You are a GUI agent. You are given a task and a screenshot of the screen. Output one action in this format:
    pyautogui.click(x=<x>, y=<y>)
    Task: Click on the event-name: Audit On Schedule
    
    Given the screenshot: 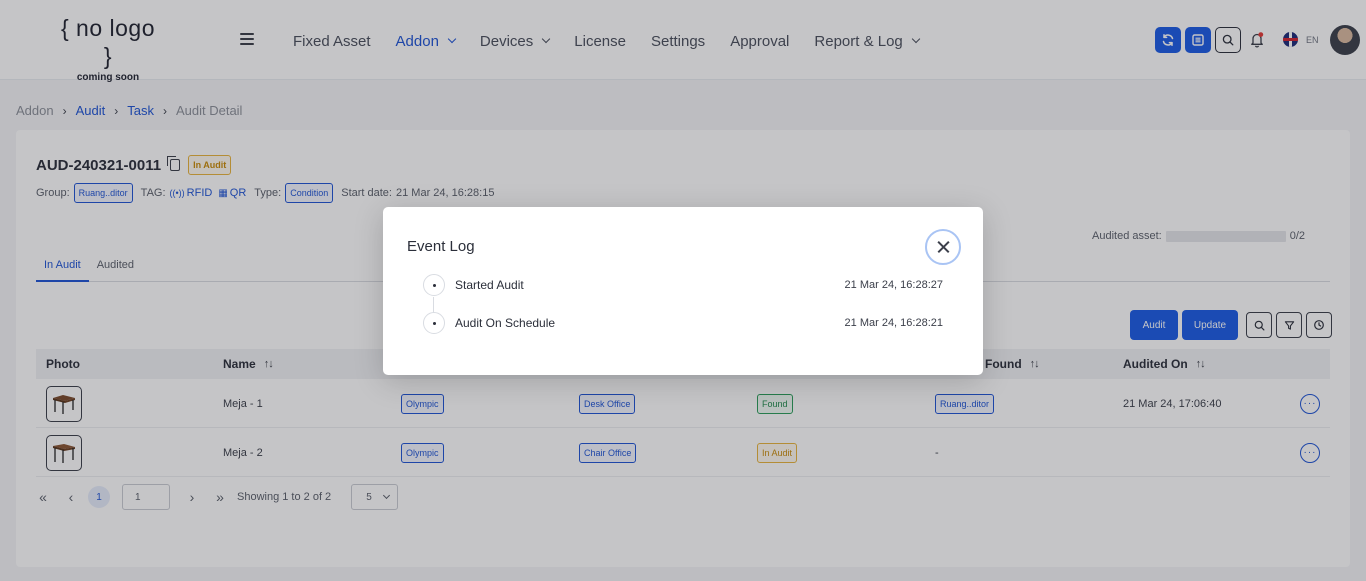 What is the action you would take?
    pyautogui.click(x=505, y=323)
    